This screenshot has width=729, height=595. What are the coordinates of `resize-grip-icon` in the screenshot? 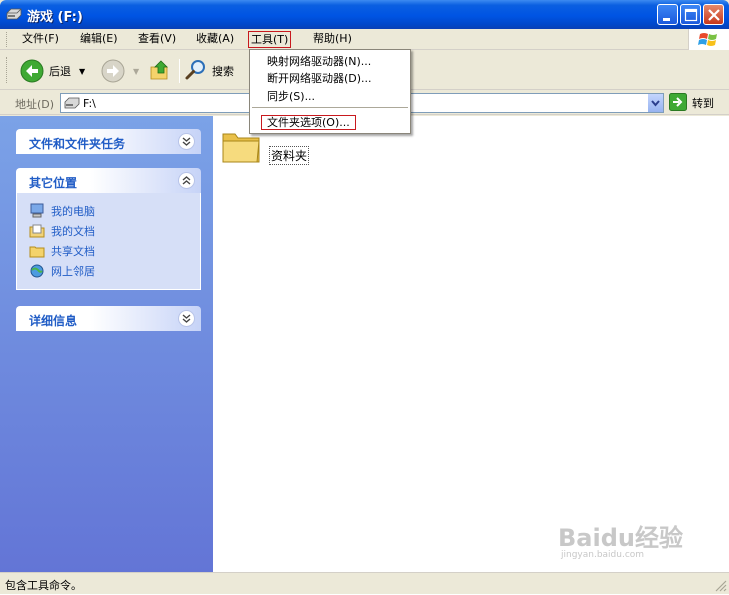 It's located at (721, 586).